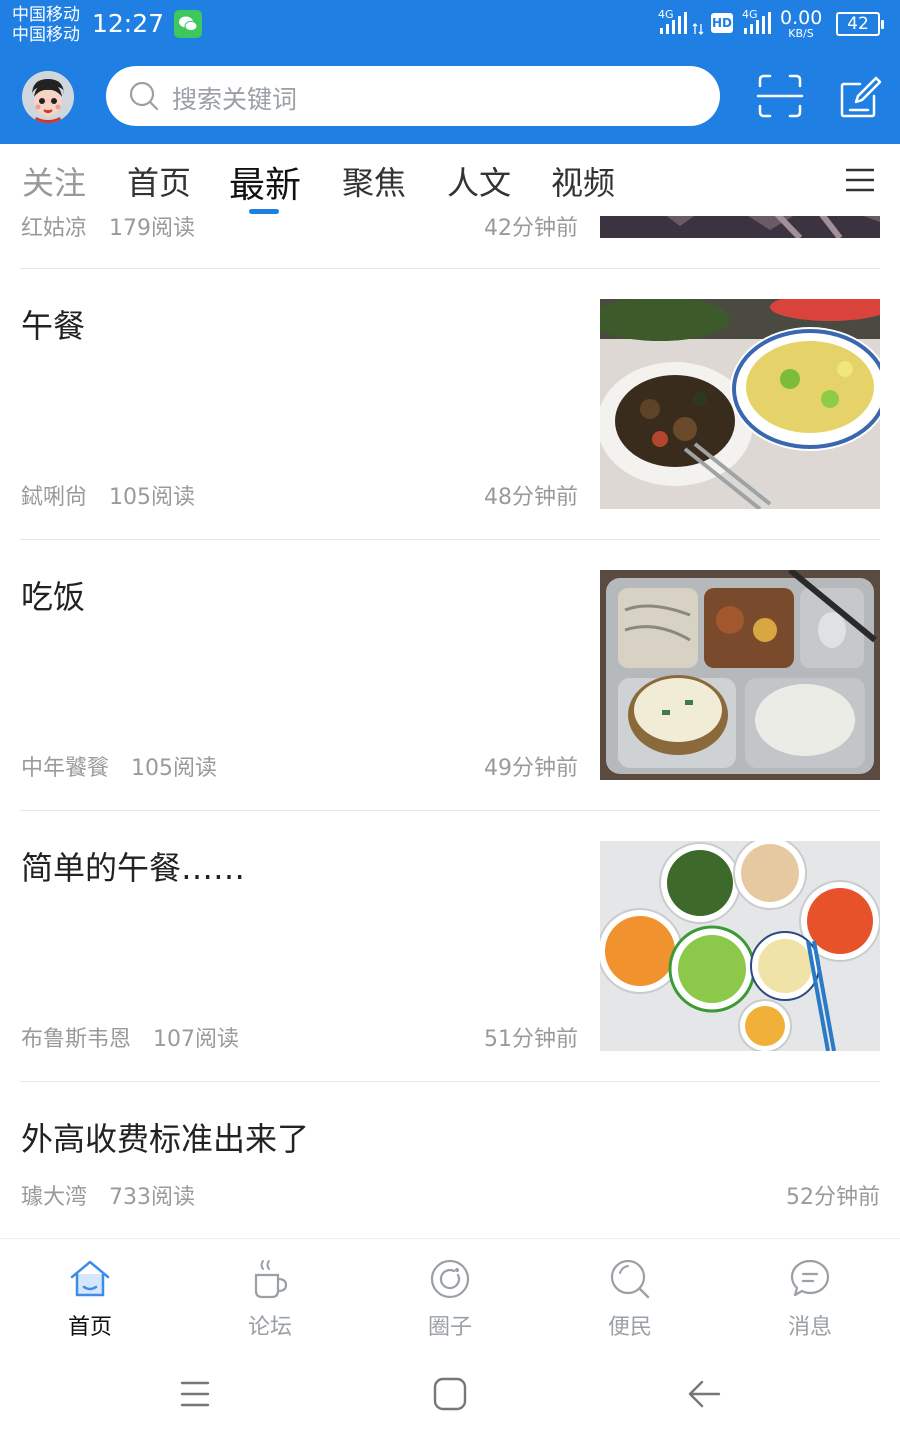 Image resolution: width=900 pixels, height=1440 pixels. What do you see at coordinates (46, 35) in the screenshot?
I see `carrier-2: 中国移动` at bounding box center [46, 35].